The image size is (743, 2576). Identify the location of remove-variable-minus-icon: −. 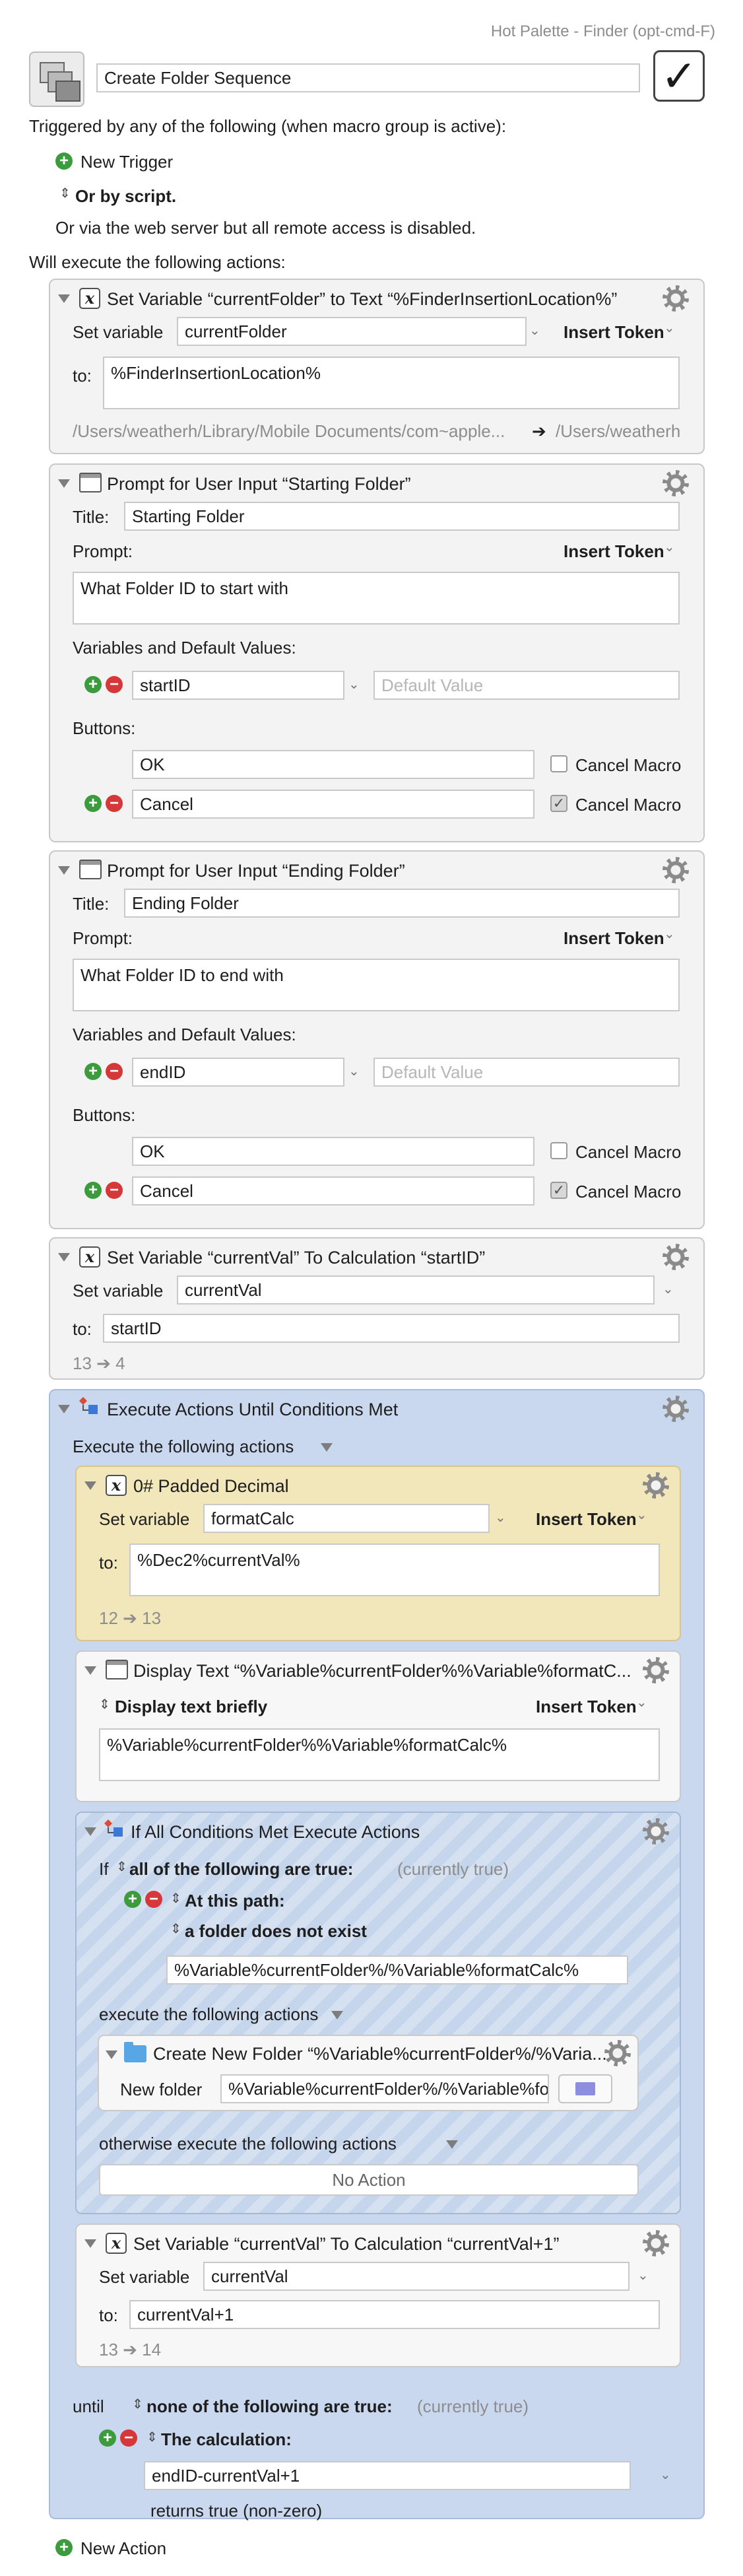
(115, 685).